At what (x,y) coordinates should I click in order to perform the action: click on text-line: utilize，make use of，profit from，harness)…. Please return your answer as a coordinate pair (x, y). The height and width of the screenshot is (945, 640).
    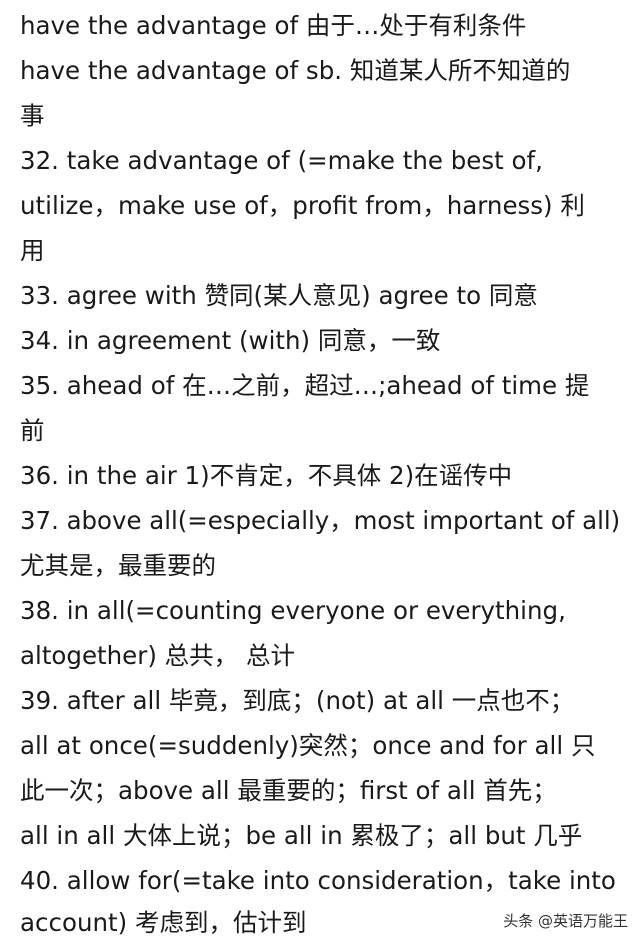
    Looking at the image, I should click on (302, 205).